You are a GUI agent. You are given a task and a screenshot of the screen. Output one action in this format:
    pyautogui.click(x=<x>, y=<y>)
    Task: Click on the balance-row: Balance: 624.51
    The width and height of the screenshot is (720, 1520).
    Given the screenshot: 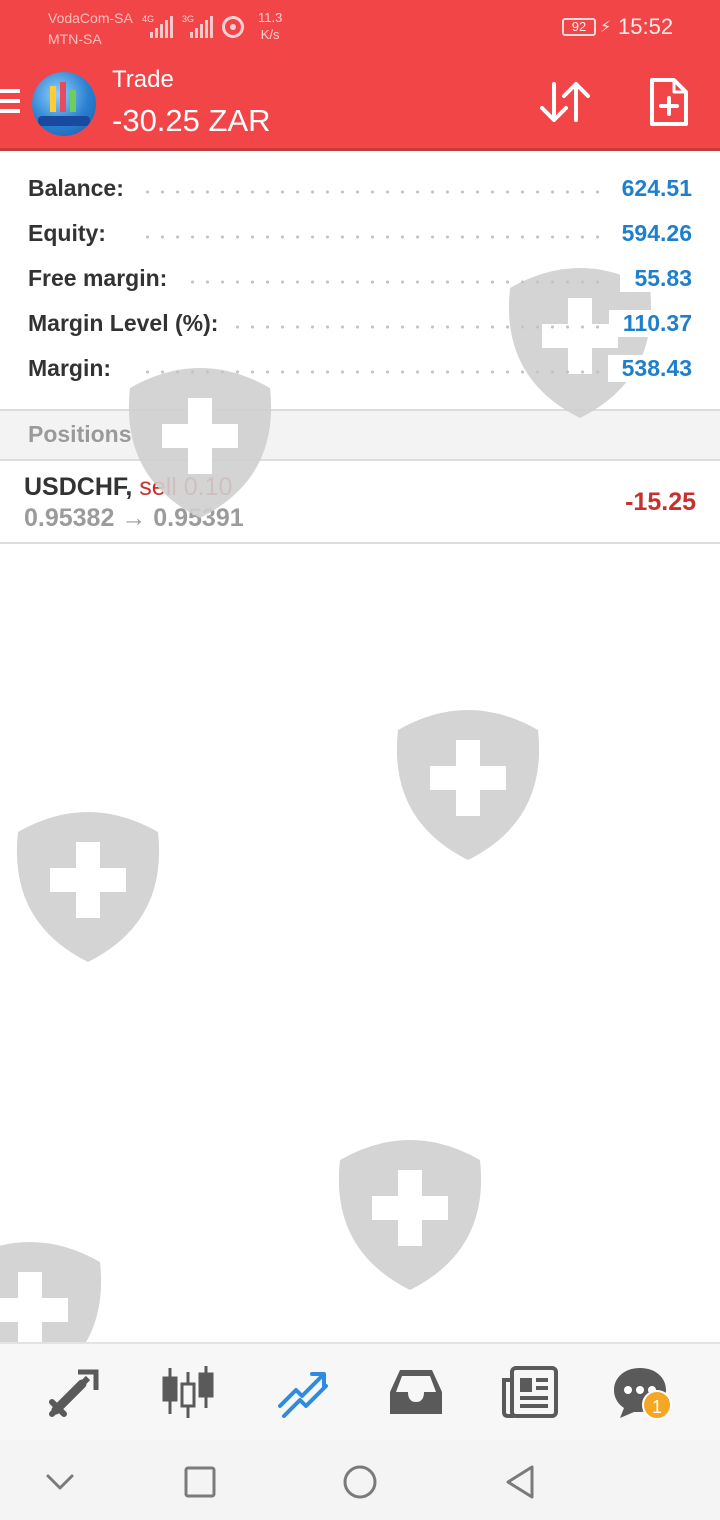 What is the action you would take?
    pyautogui.click(x=360, y=188)
    